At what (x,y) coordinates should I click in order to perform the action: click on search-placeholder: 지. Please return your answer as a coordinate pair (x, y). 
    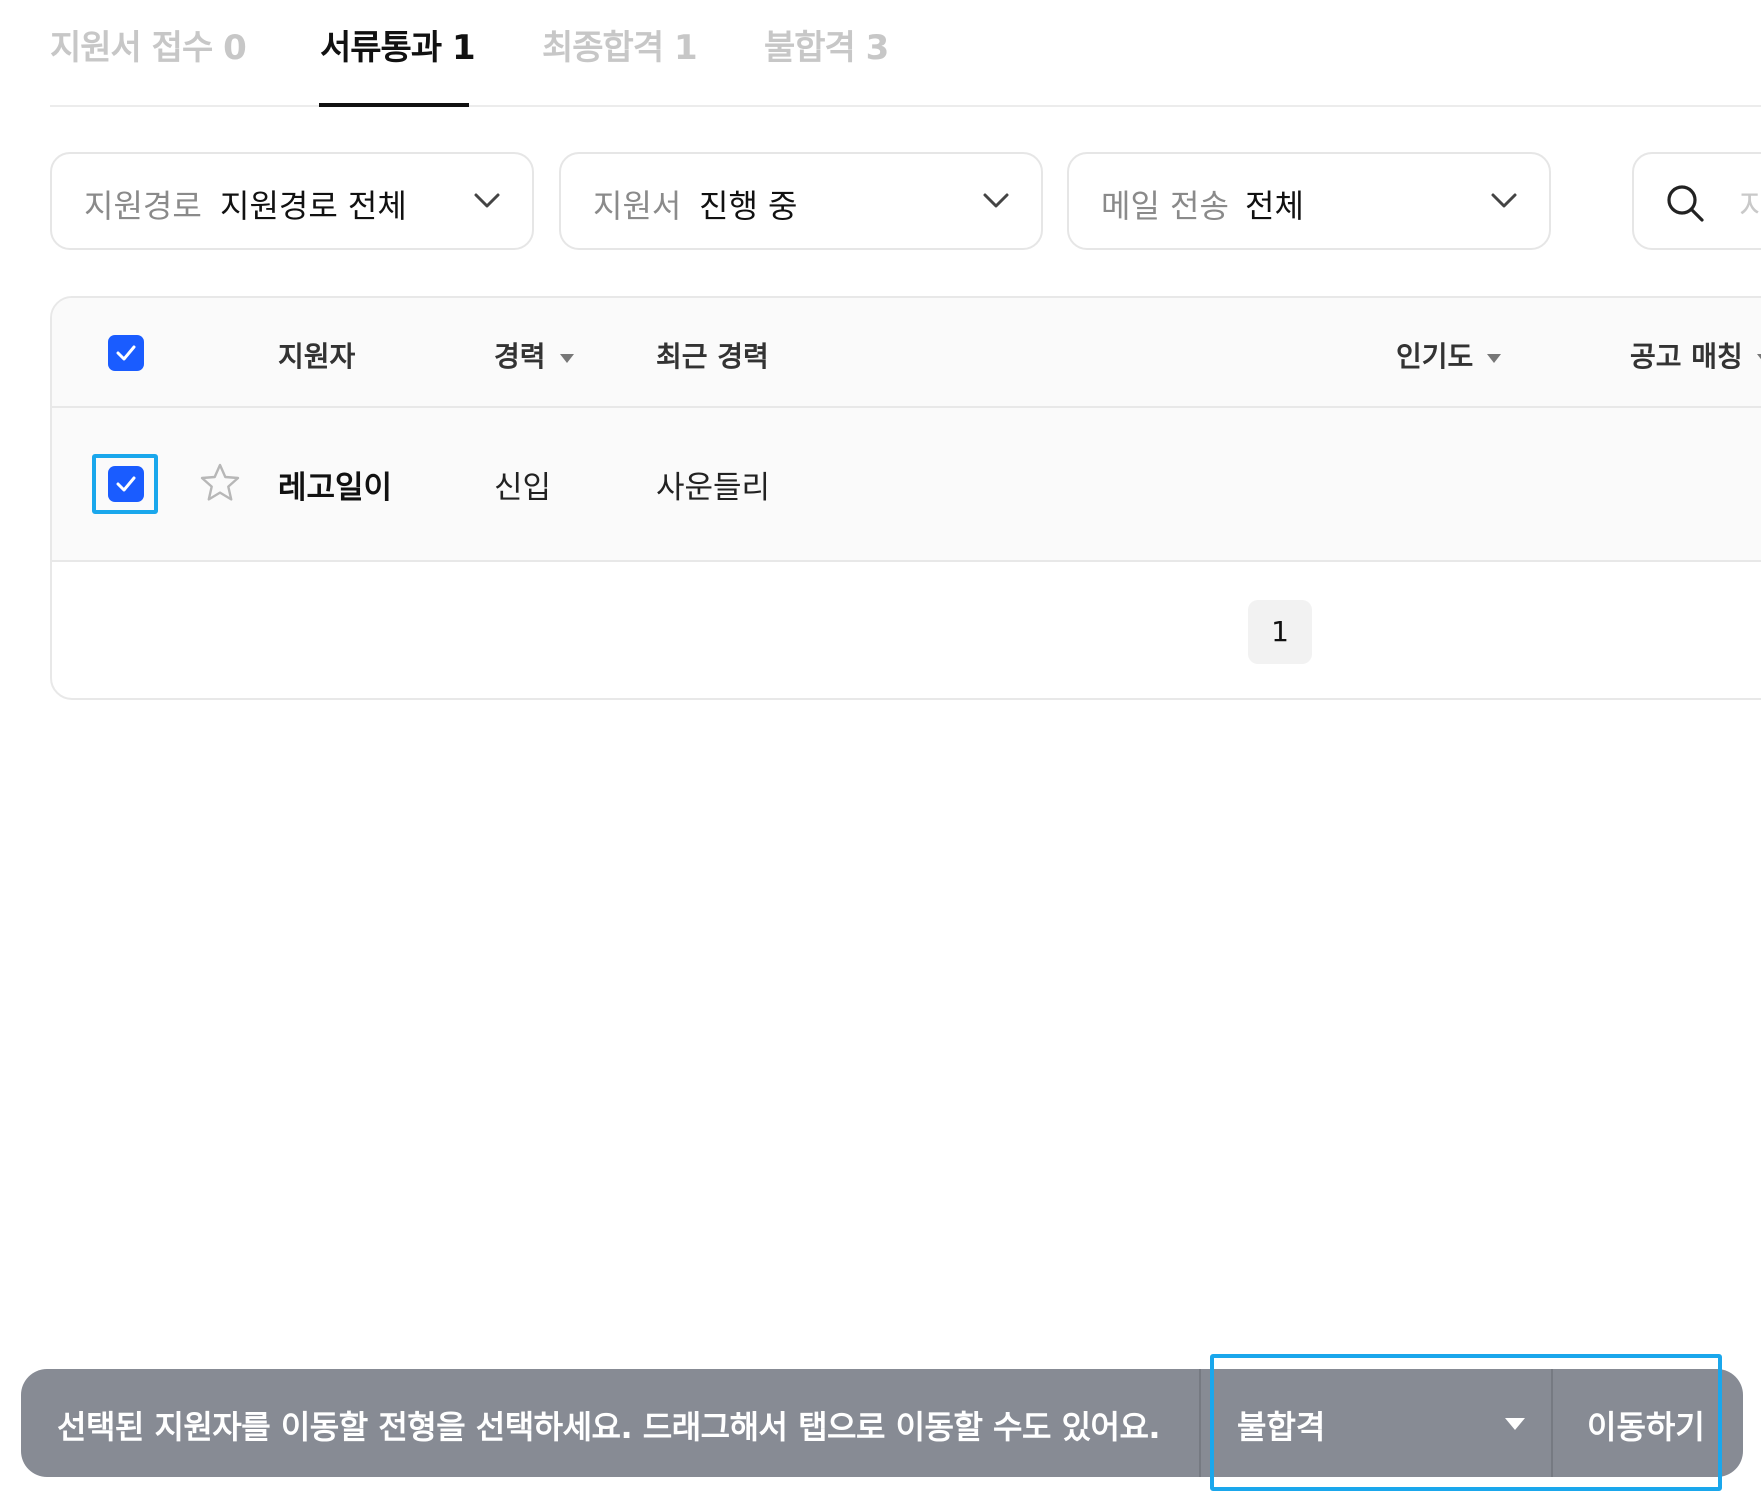
    Looking at the image, I should click on (1750, 206).